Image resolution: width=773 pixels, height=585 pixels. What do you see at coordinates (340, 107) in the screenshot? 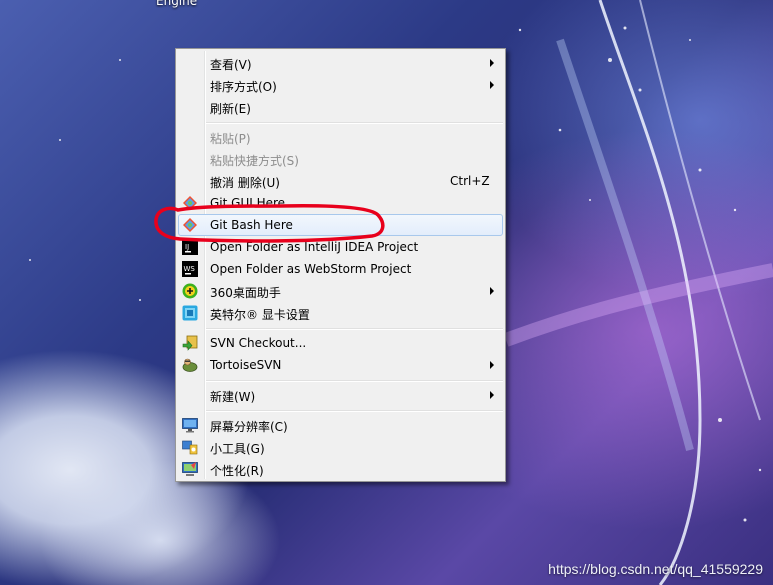
I see `menu-item-refresh: 刷新(E)` at bounding box center [340, 107].